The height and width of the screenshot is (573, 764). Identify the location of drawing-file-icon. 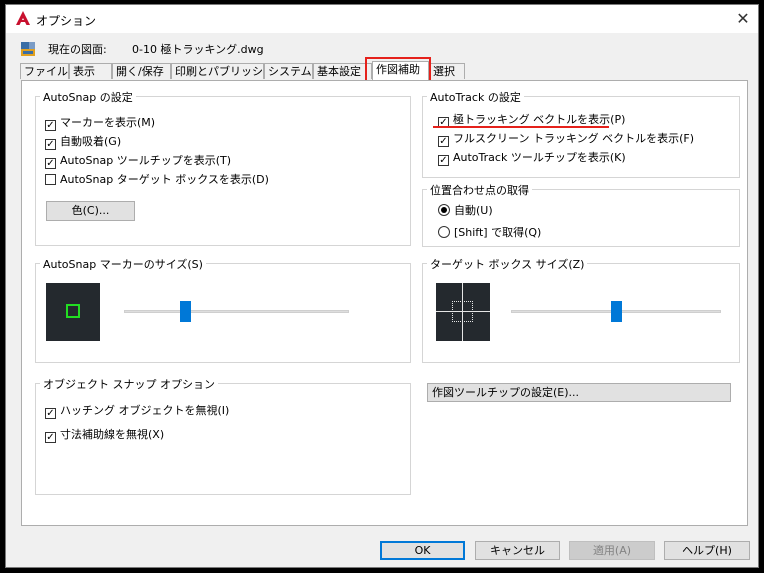
(28, 49).